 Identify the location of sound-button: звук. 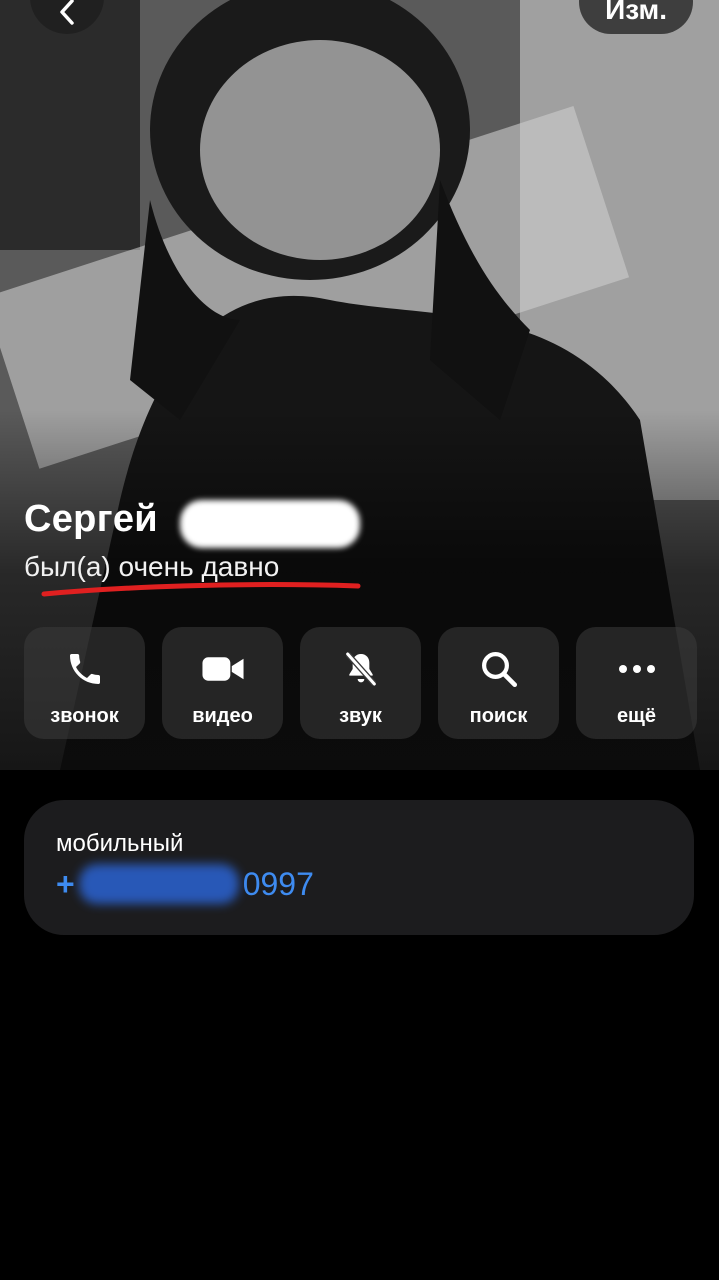
(360, 683).